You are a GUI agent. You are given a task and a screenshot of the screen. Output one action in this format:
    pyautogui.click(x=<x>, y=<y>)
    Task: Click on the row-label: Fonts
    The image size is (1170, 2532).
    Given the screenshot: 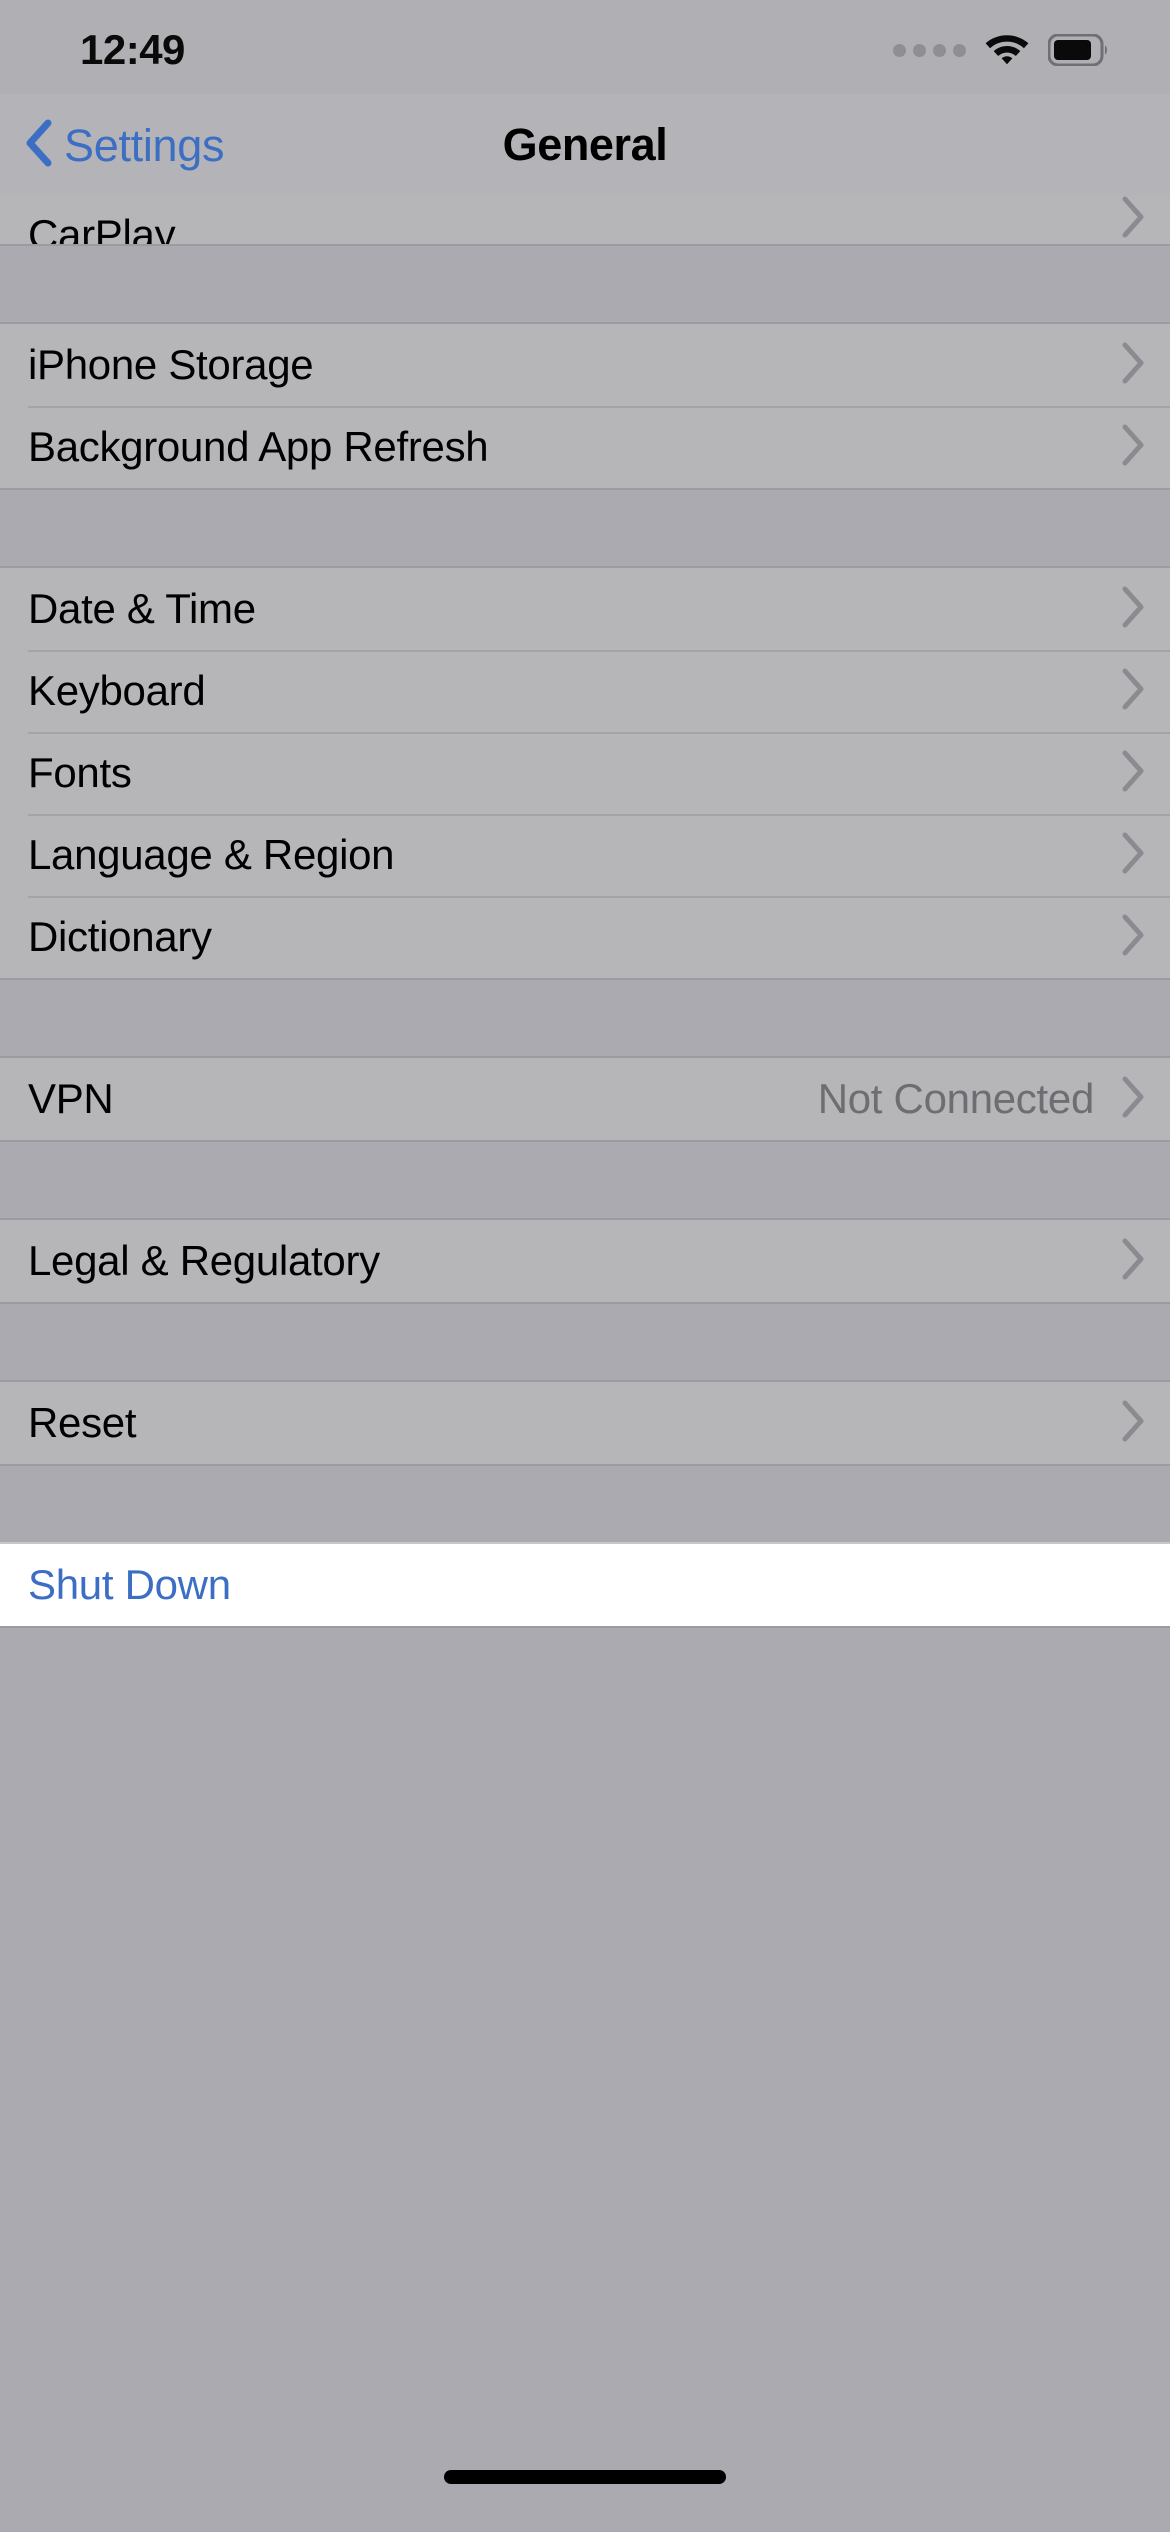 What is the action you would take?
    pyautogui.click(x=80, y=772)
    